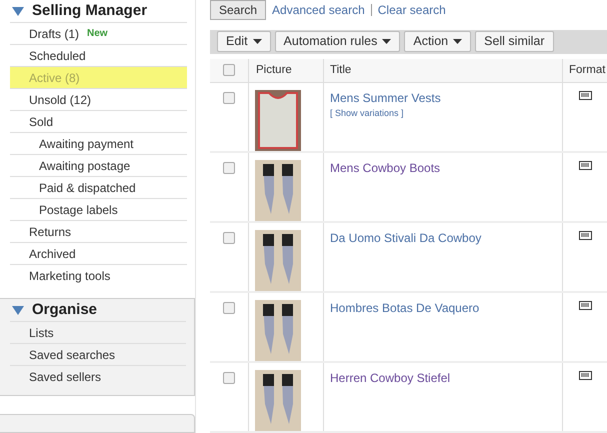 The height and width of the screenshot is (433, 607). Describe the element at coordinates (587, 70) in the screenshot. I see `column-header: Format` at that location.